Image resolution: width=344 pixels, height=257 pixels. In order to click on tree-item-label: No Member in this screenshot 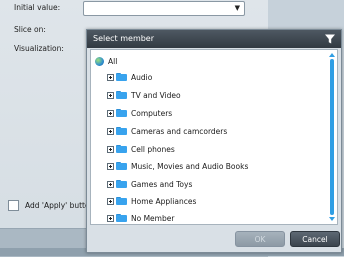, I will do `click(153, 218)`.